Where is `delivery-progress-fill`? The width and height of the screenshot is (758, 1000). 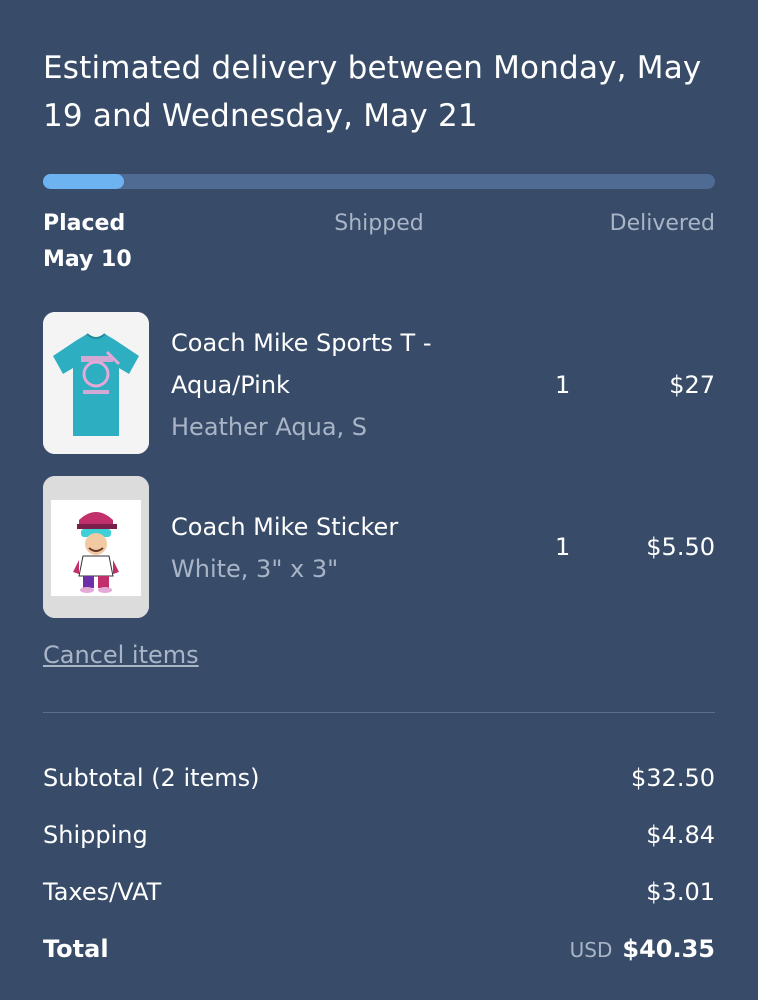
delivery-progress-fill is located at coordinates (83, 181).